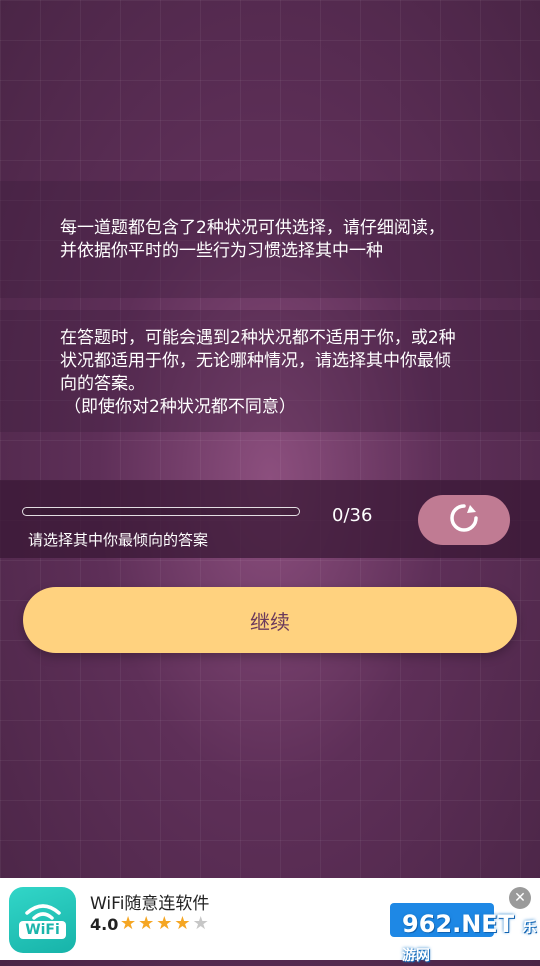  I want to click on rating-stars: ★★★★★, so click(165, 923).